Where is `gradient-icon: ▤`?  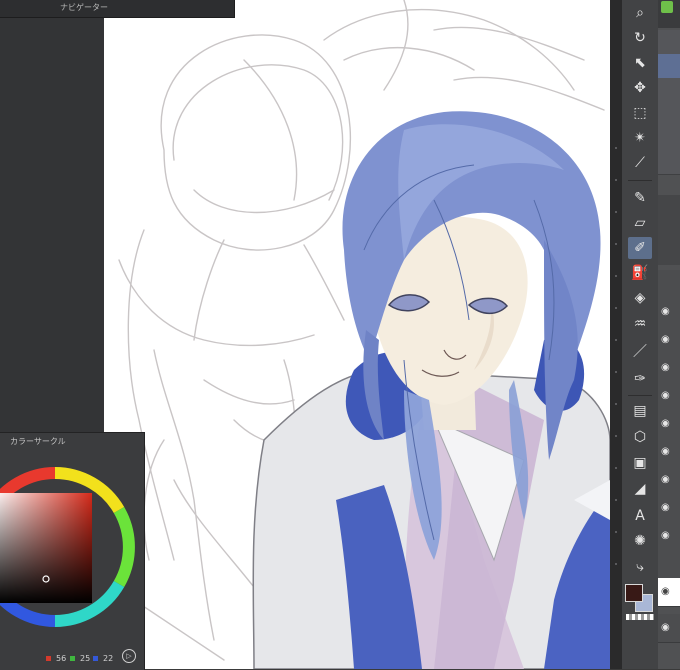
gradient-icon: ▤ is located at coordinates (640, 411).